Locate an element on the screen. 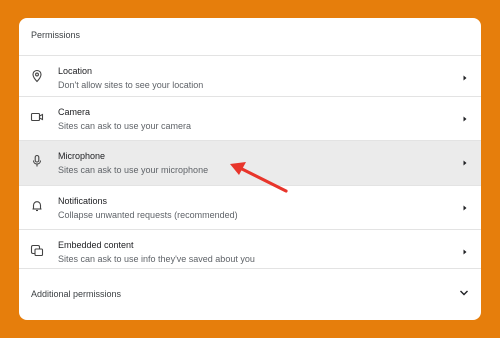  section-title: Permissions is located at coordinates (56, 35).